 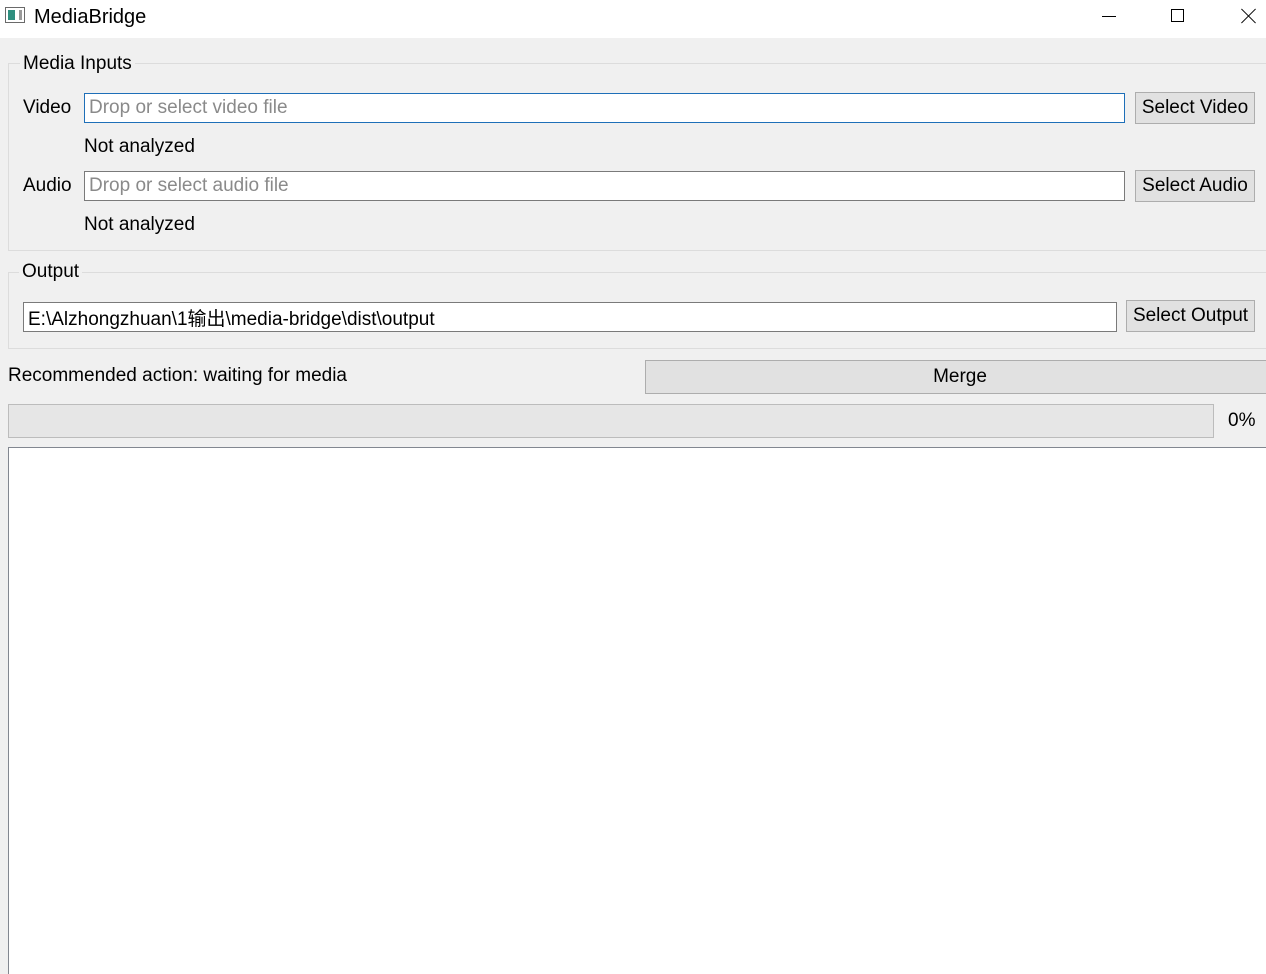 I want to click on select-video-button: Select Video, so click(x=1195, y=108).